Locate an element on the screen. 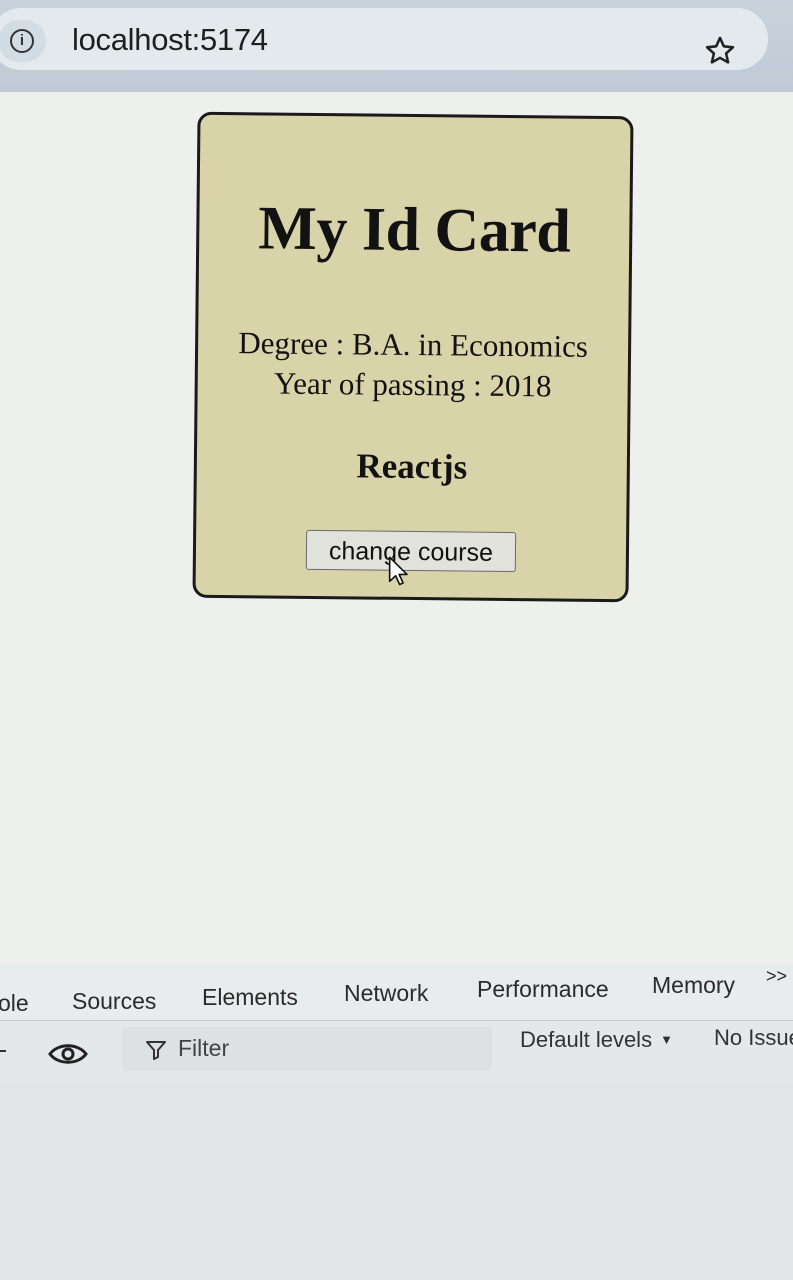  tab-memory: Memory is located at coordinates (693, 985).